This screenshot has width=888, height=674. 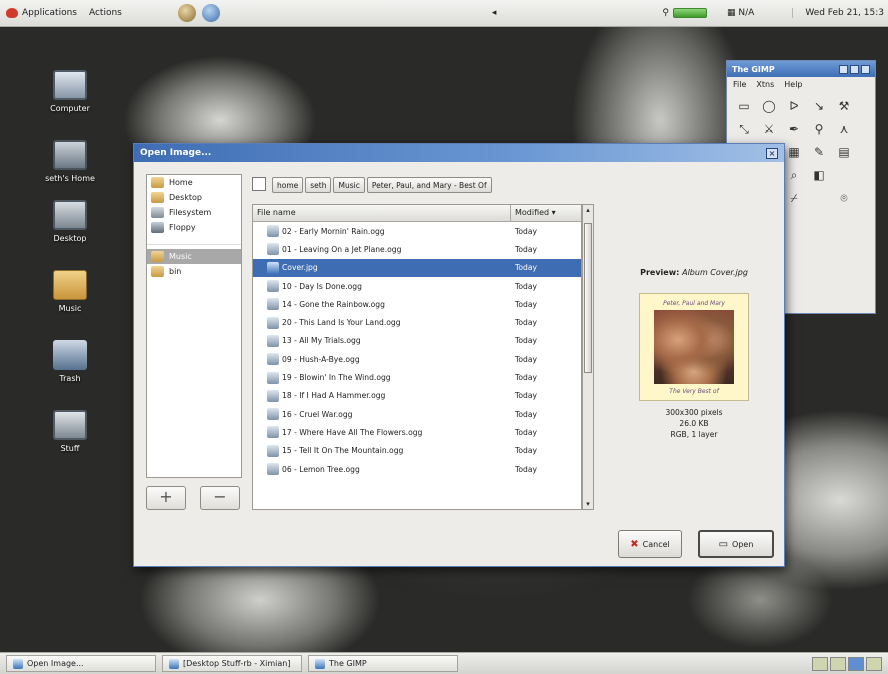 I want to click on image-mode: RGB, 1 layer, so click(x=694, y=434).